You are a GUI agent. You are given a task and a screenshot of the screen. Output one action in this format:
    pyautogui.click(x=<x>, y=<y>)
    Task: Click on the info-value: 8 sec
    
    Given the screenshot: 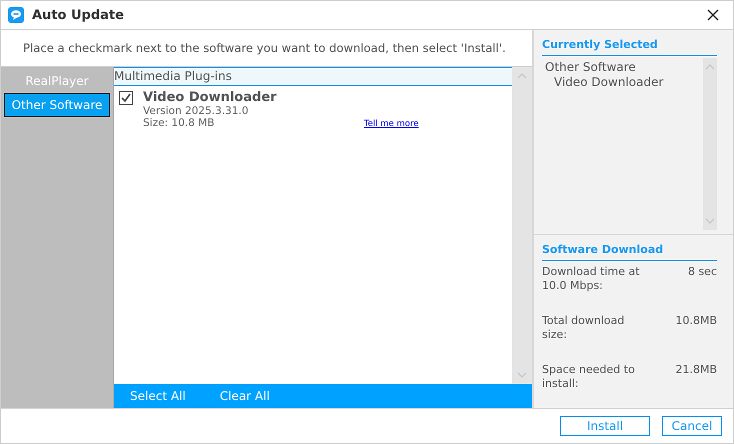 What is the action you would take?
    pyautogui.click(x=702, y=272)
    